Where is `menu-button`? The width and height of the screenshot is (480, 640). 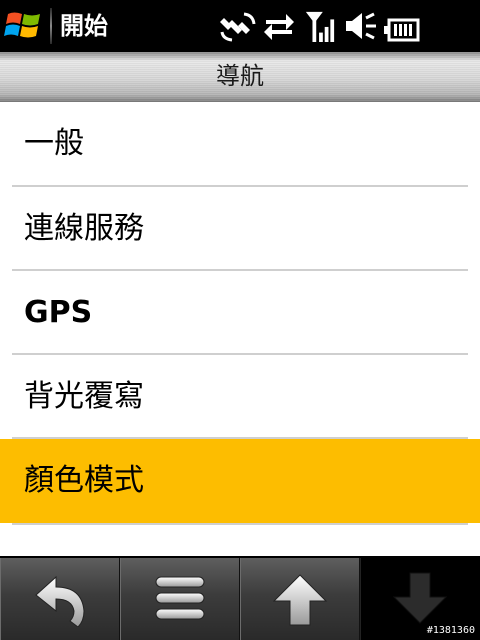
menu-button is located at coordinates (180, 599).